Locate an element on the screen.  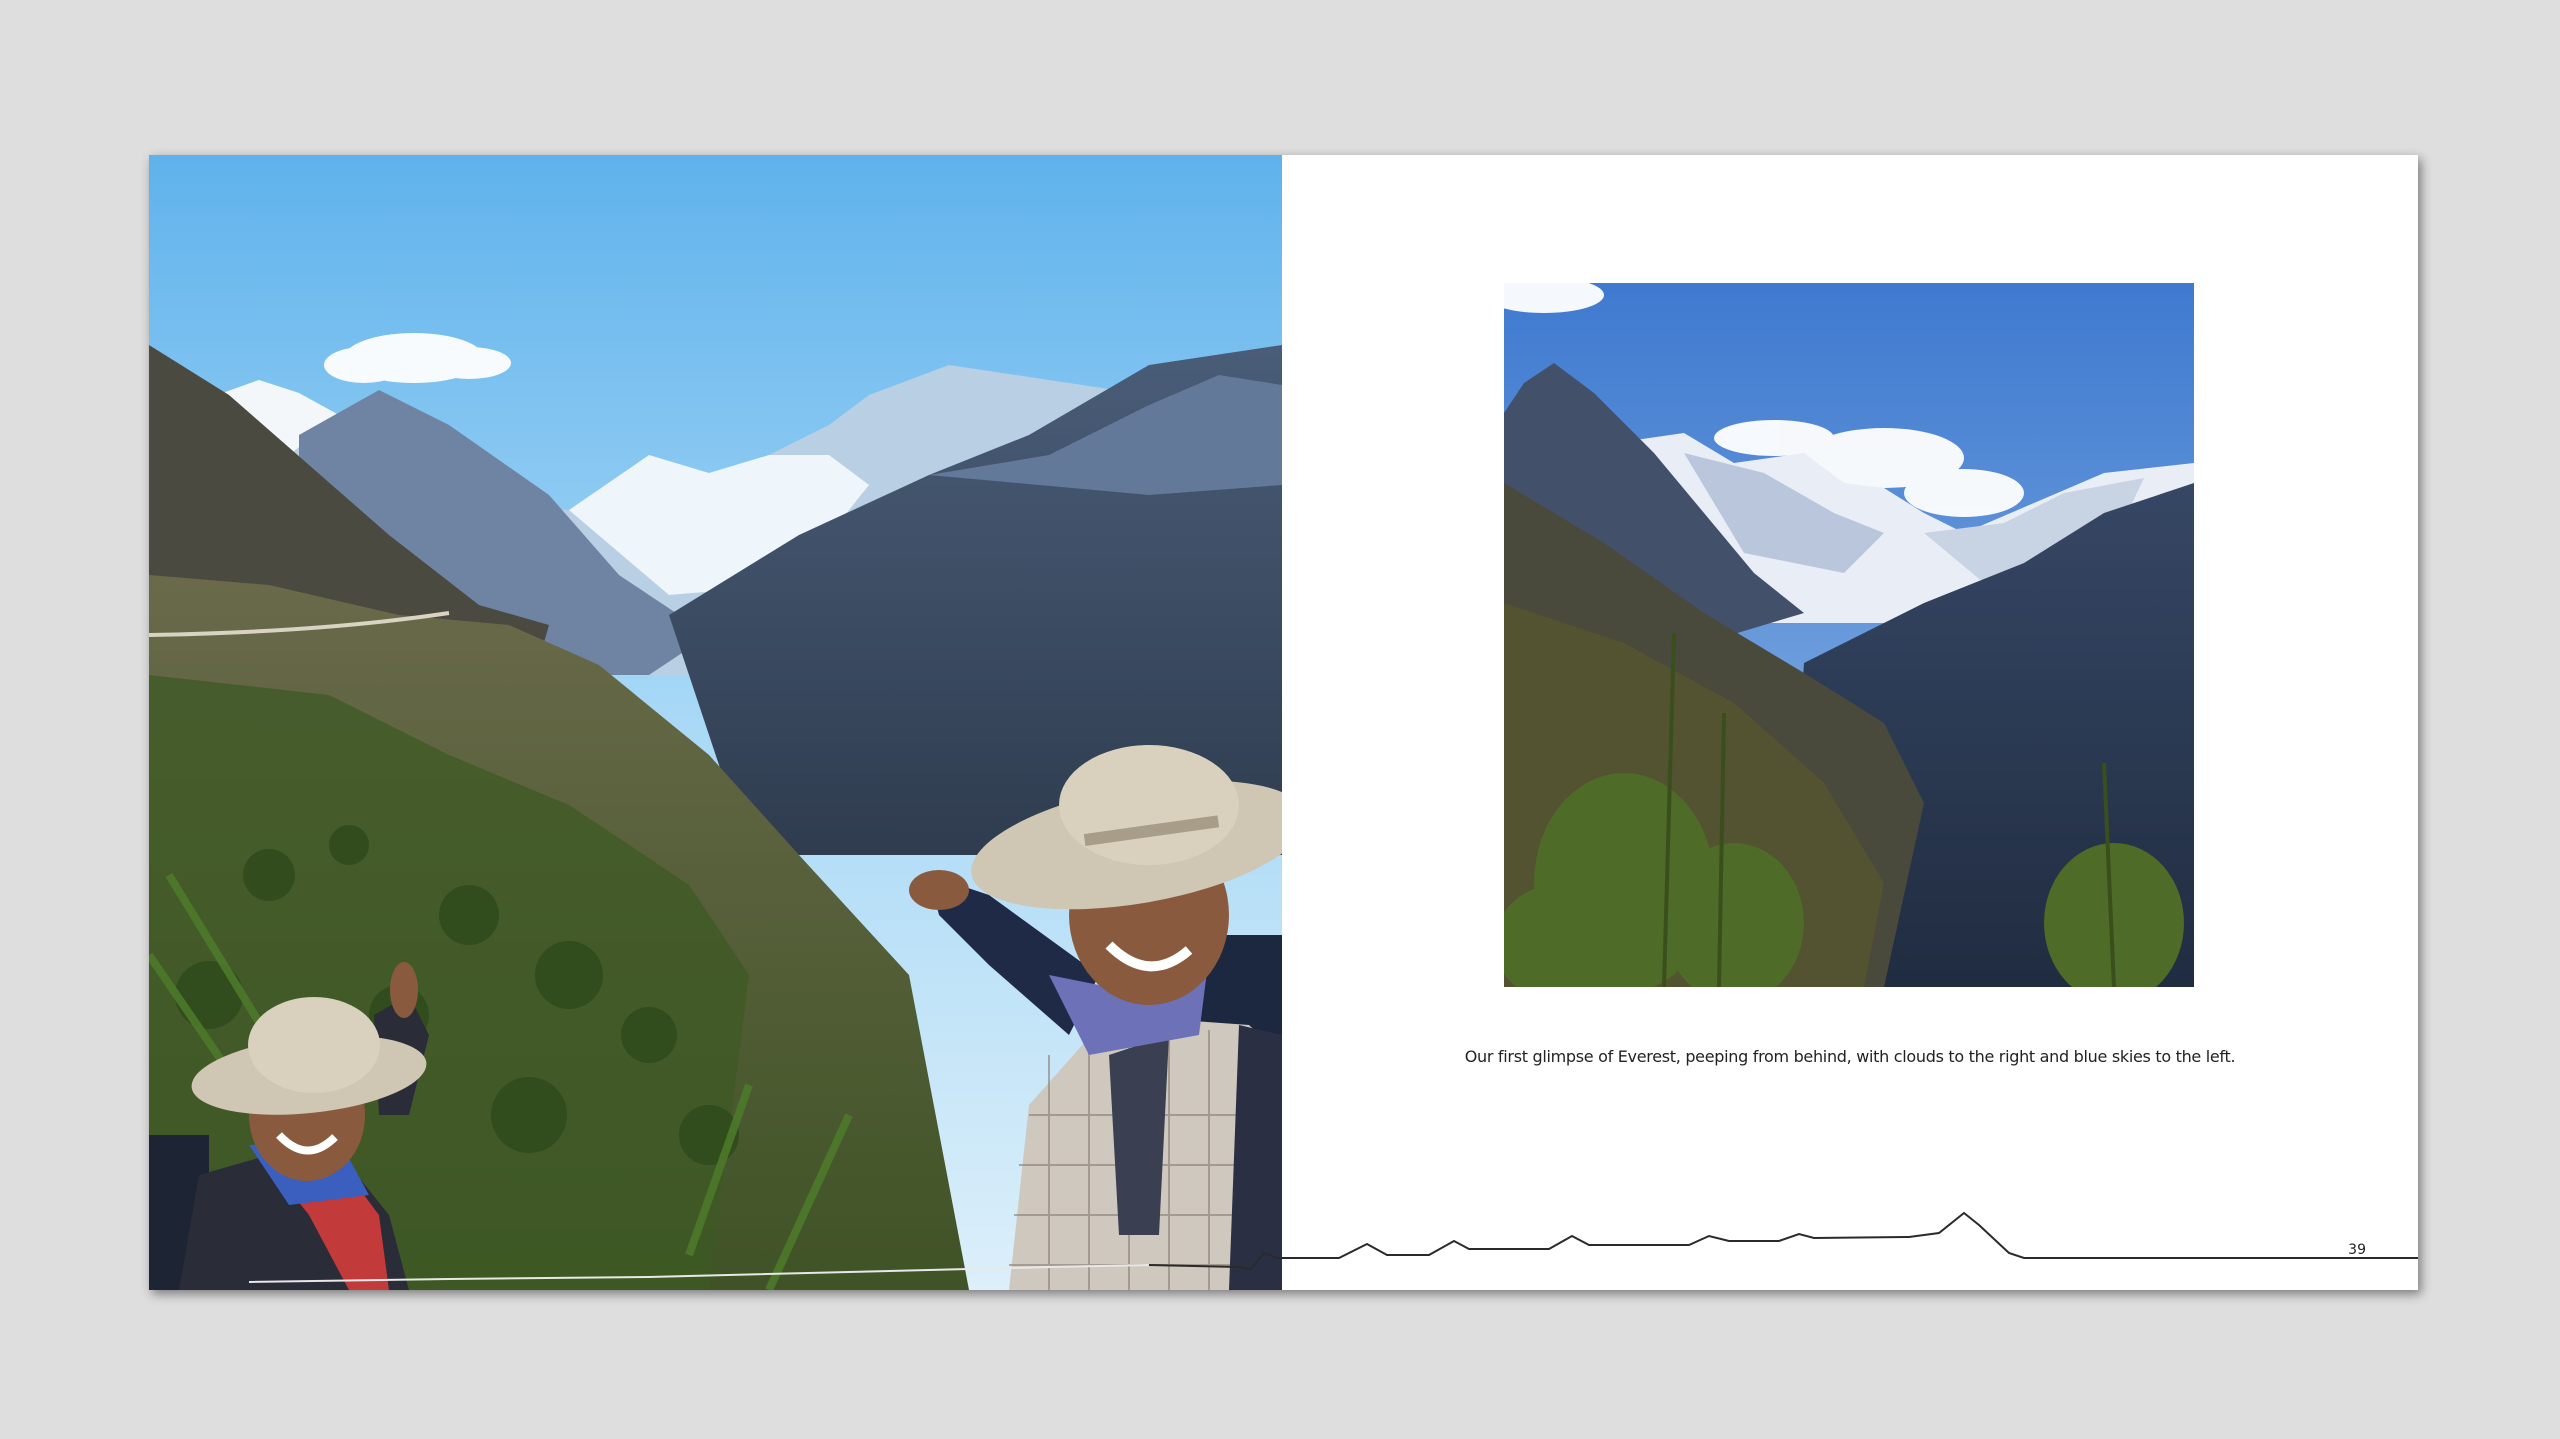
everest-photo is located at coordinates (1849, 635).